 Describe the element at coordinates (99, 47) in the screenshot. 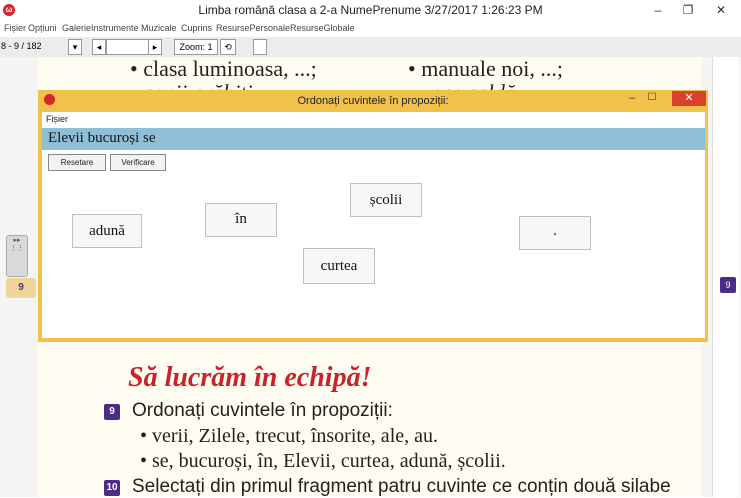

I see `prev-page-button: ◂` at that location.